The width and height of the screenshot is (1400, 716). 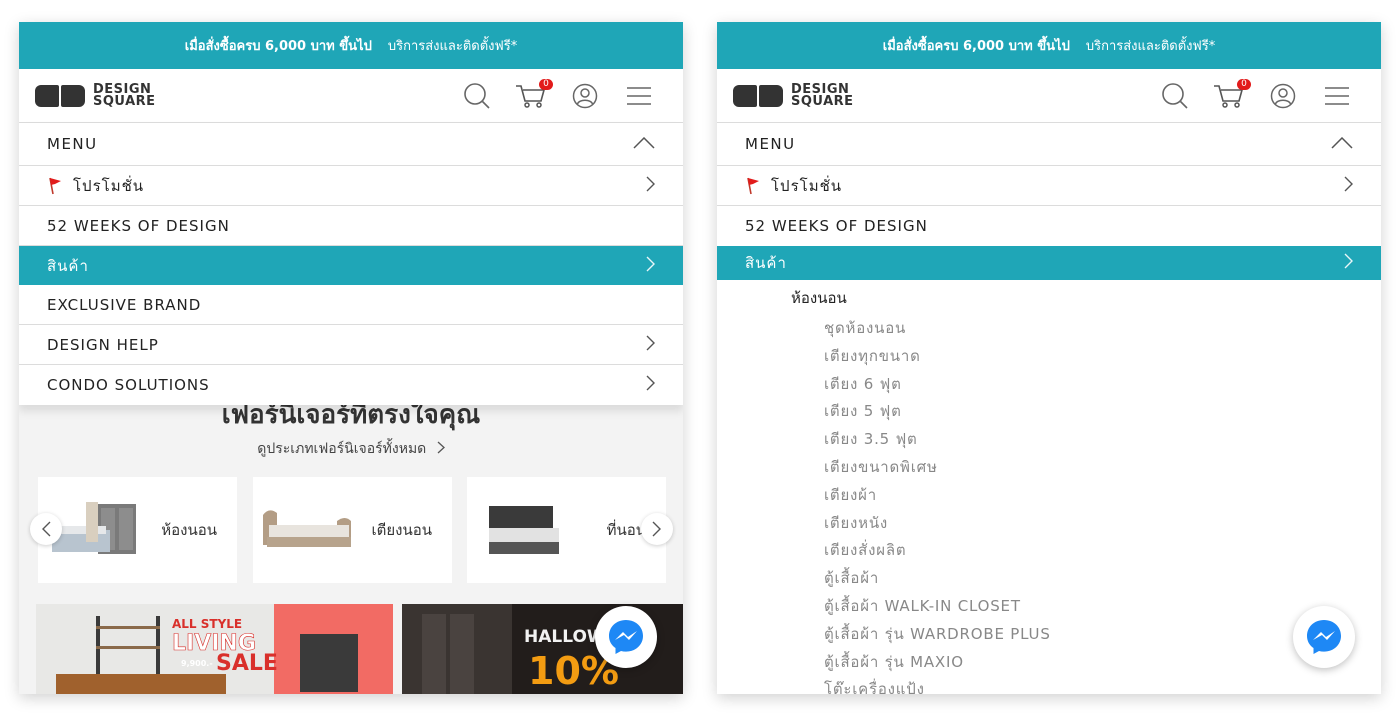 I want to click on submenu-item: เตียงหนัง, so click(x=1049, y=525).